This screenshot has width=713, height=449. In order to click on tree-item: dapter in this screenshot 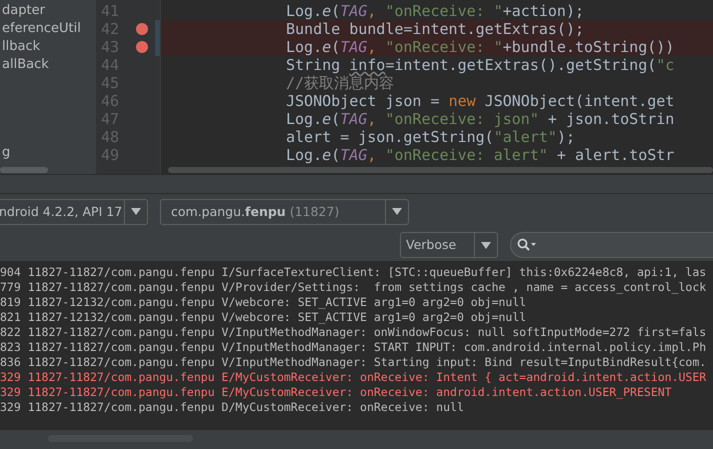, I will do `click(23, 11)`.